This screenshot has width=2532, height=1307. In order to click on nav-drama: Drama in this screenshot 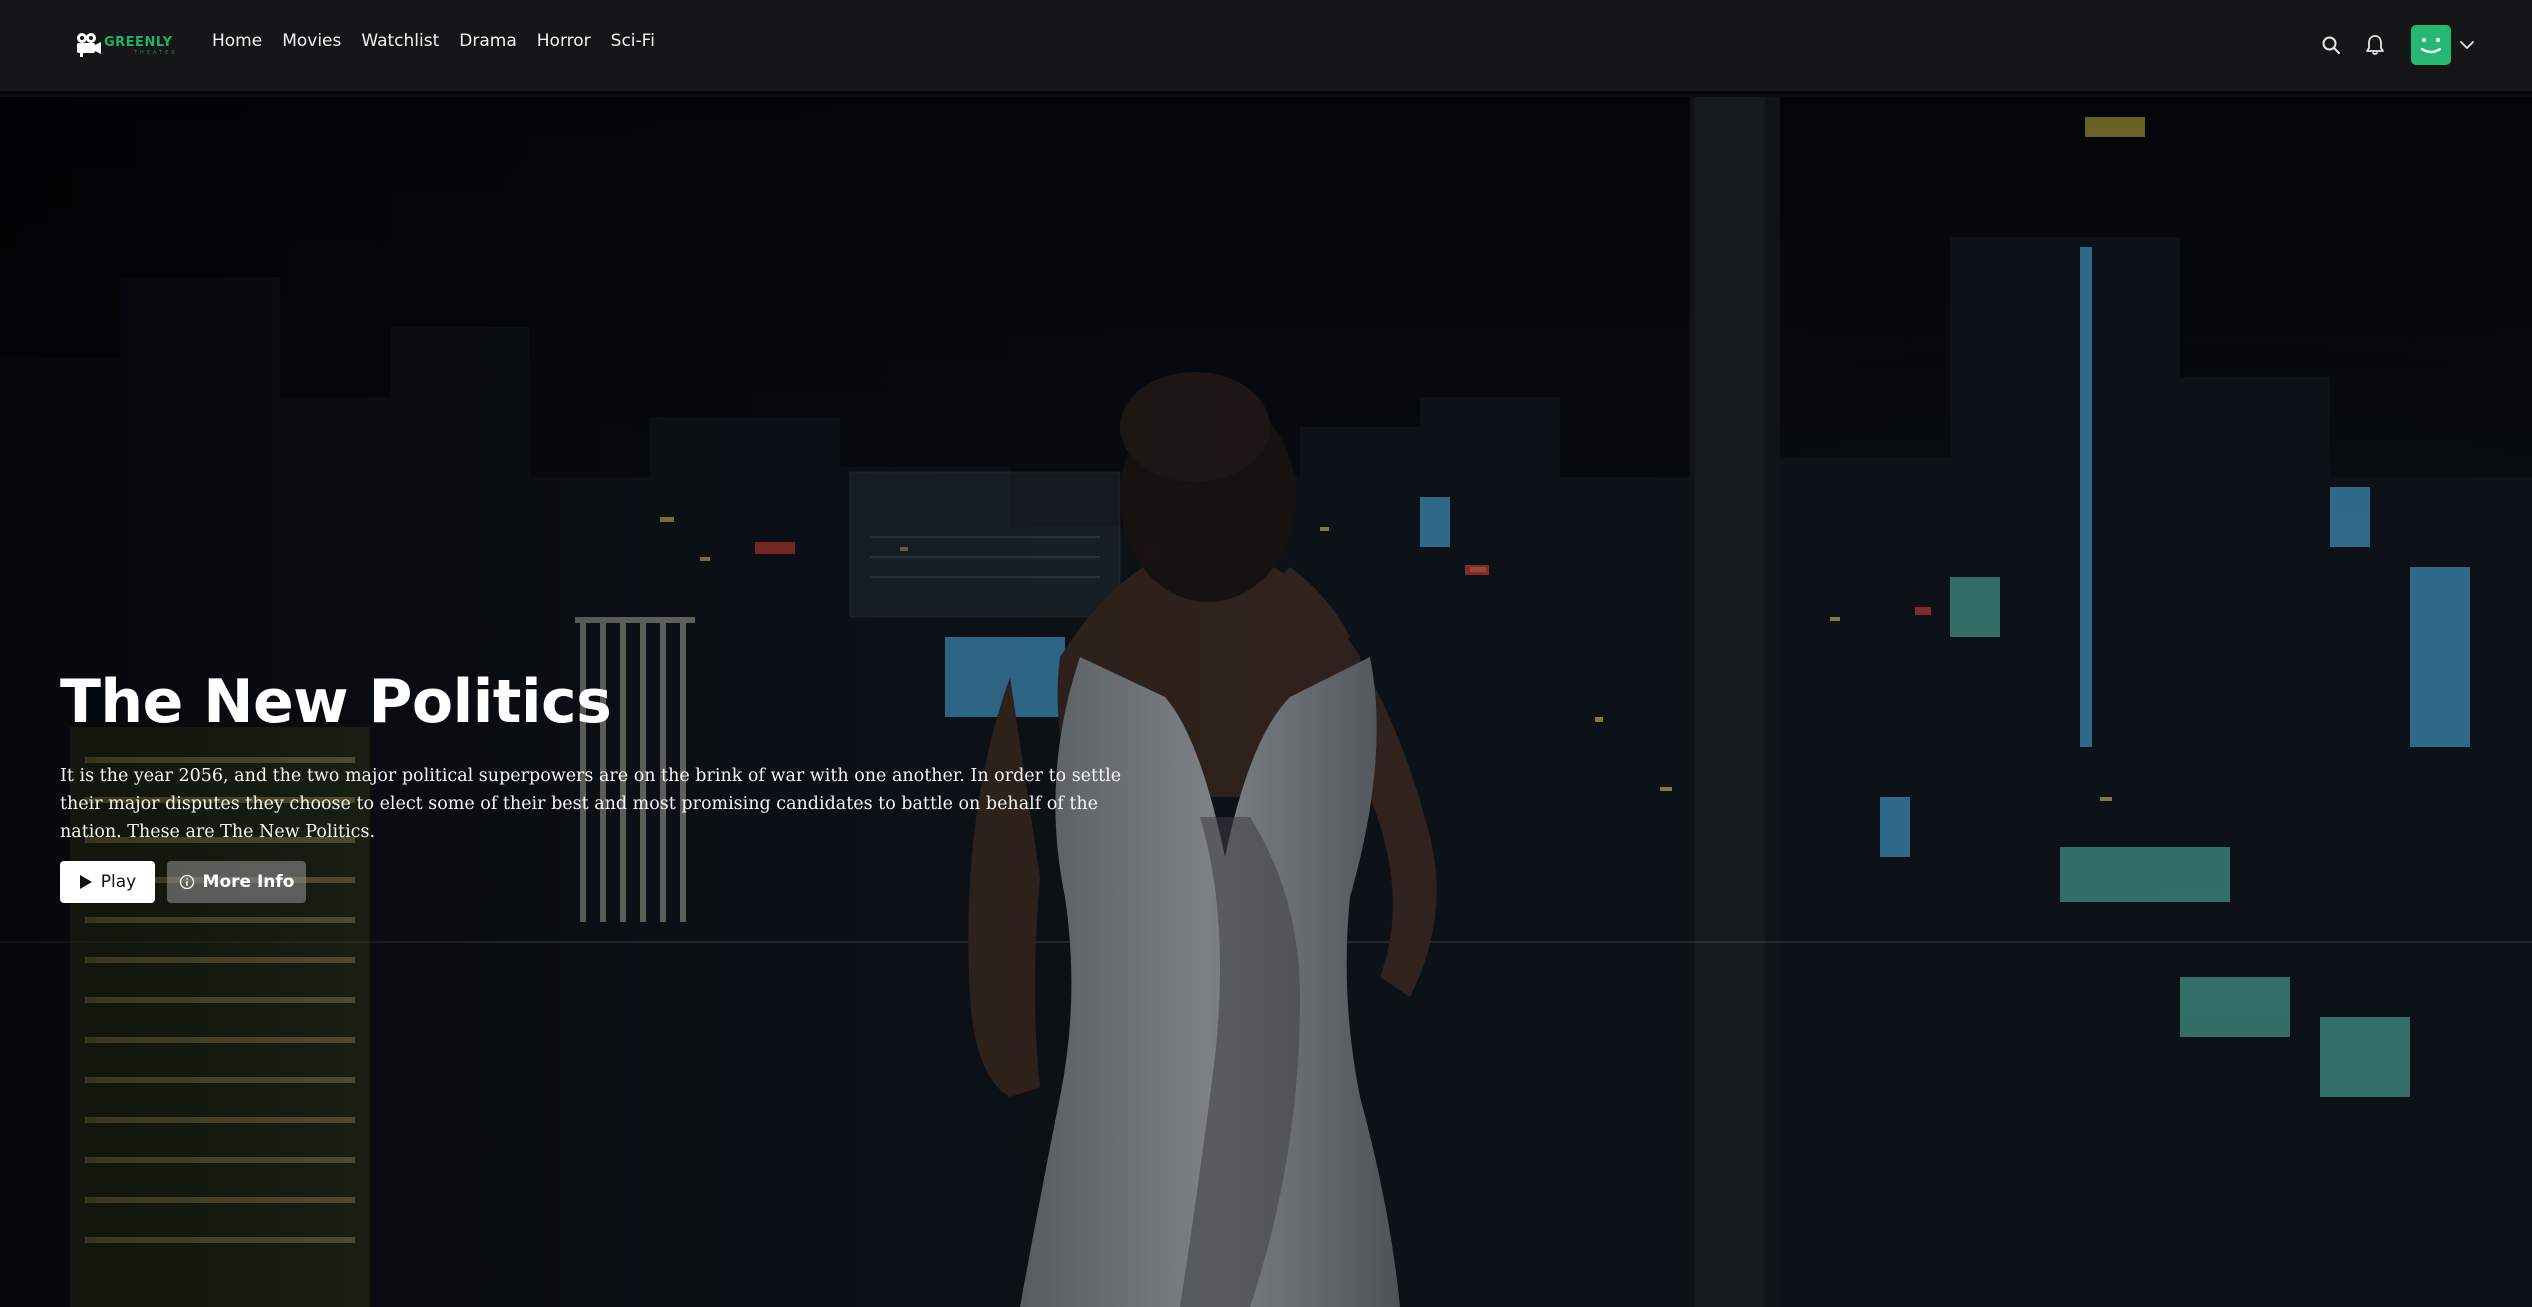, I will do `click(487, 41)`.